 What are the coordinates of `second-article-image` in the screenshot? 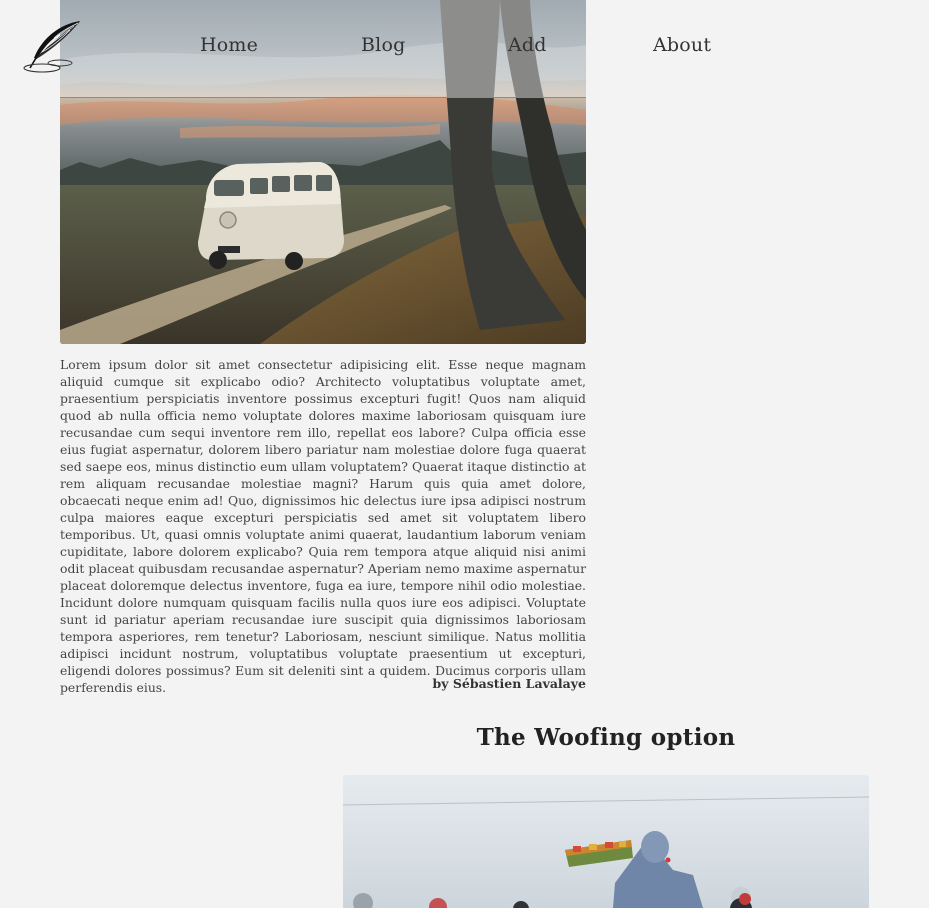 It's located at (606, 841).